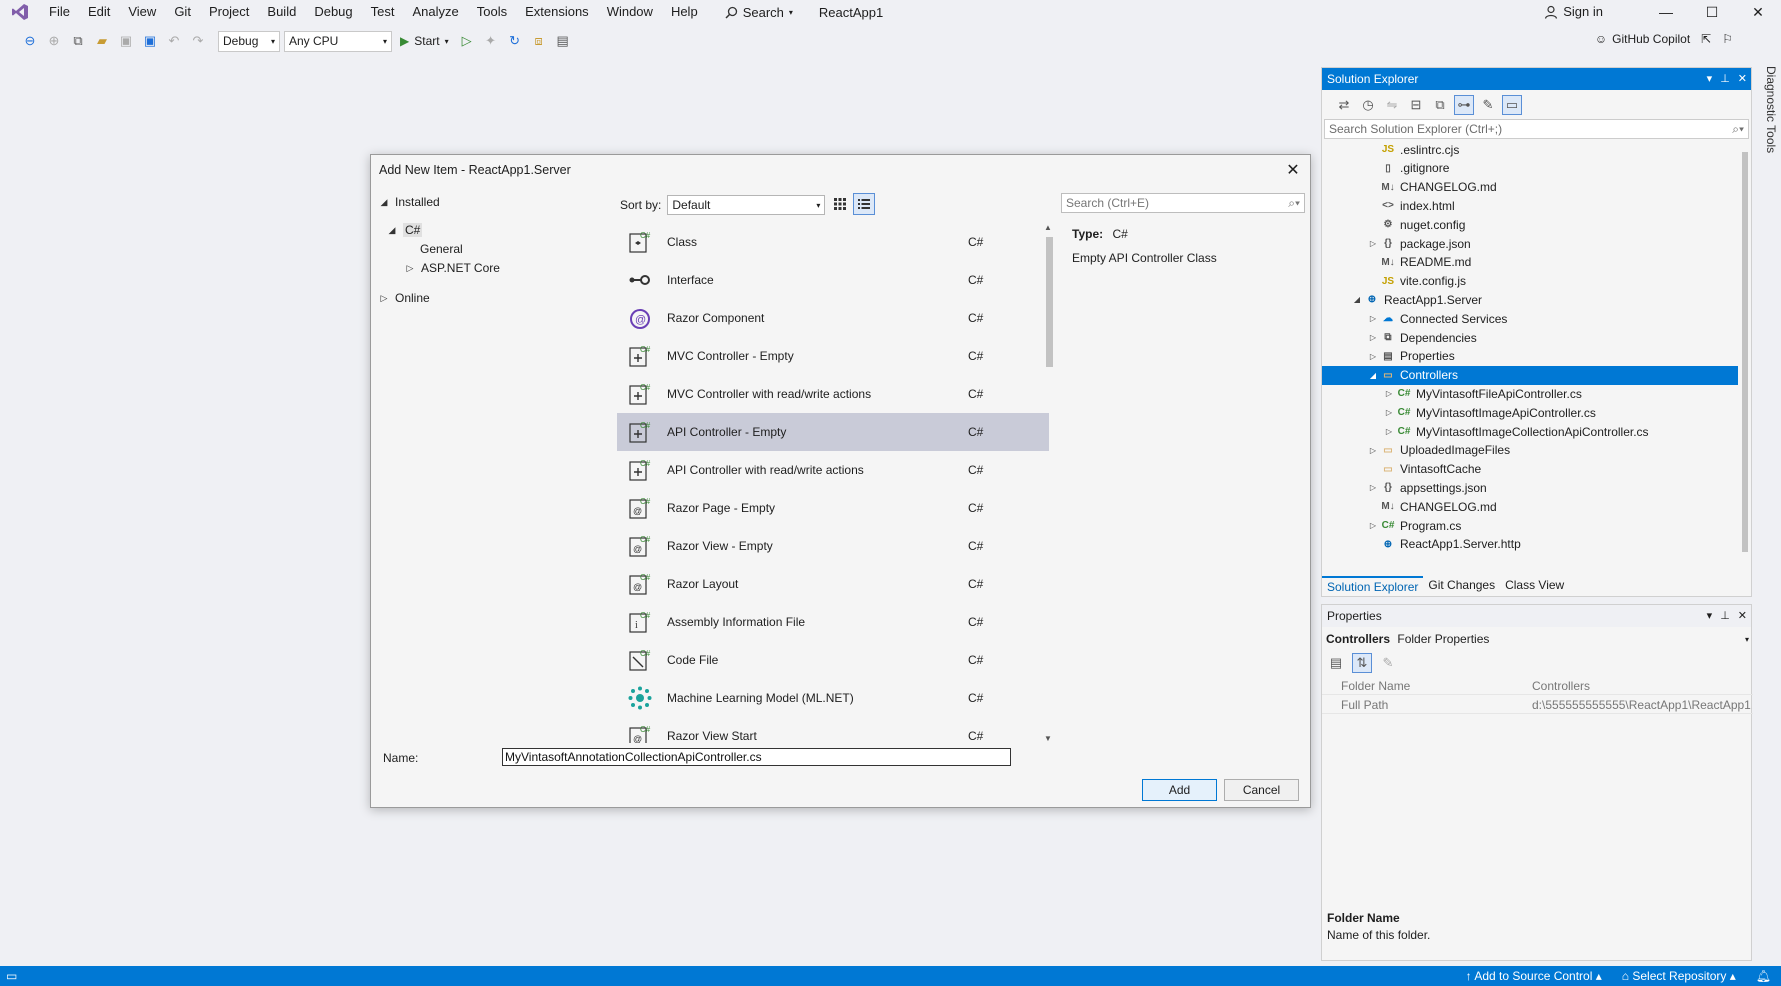 This screenshot has width=1781, height=986. What do you see at coordinates (1440, 105) in the screenshot?
I see `show-all-files-icon: ⧉` at bounding box center [1440, 105].